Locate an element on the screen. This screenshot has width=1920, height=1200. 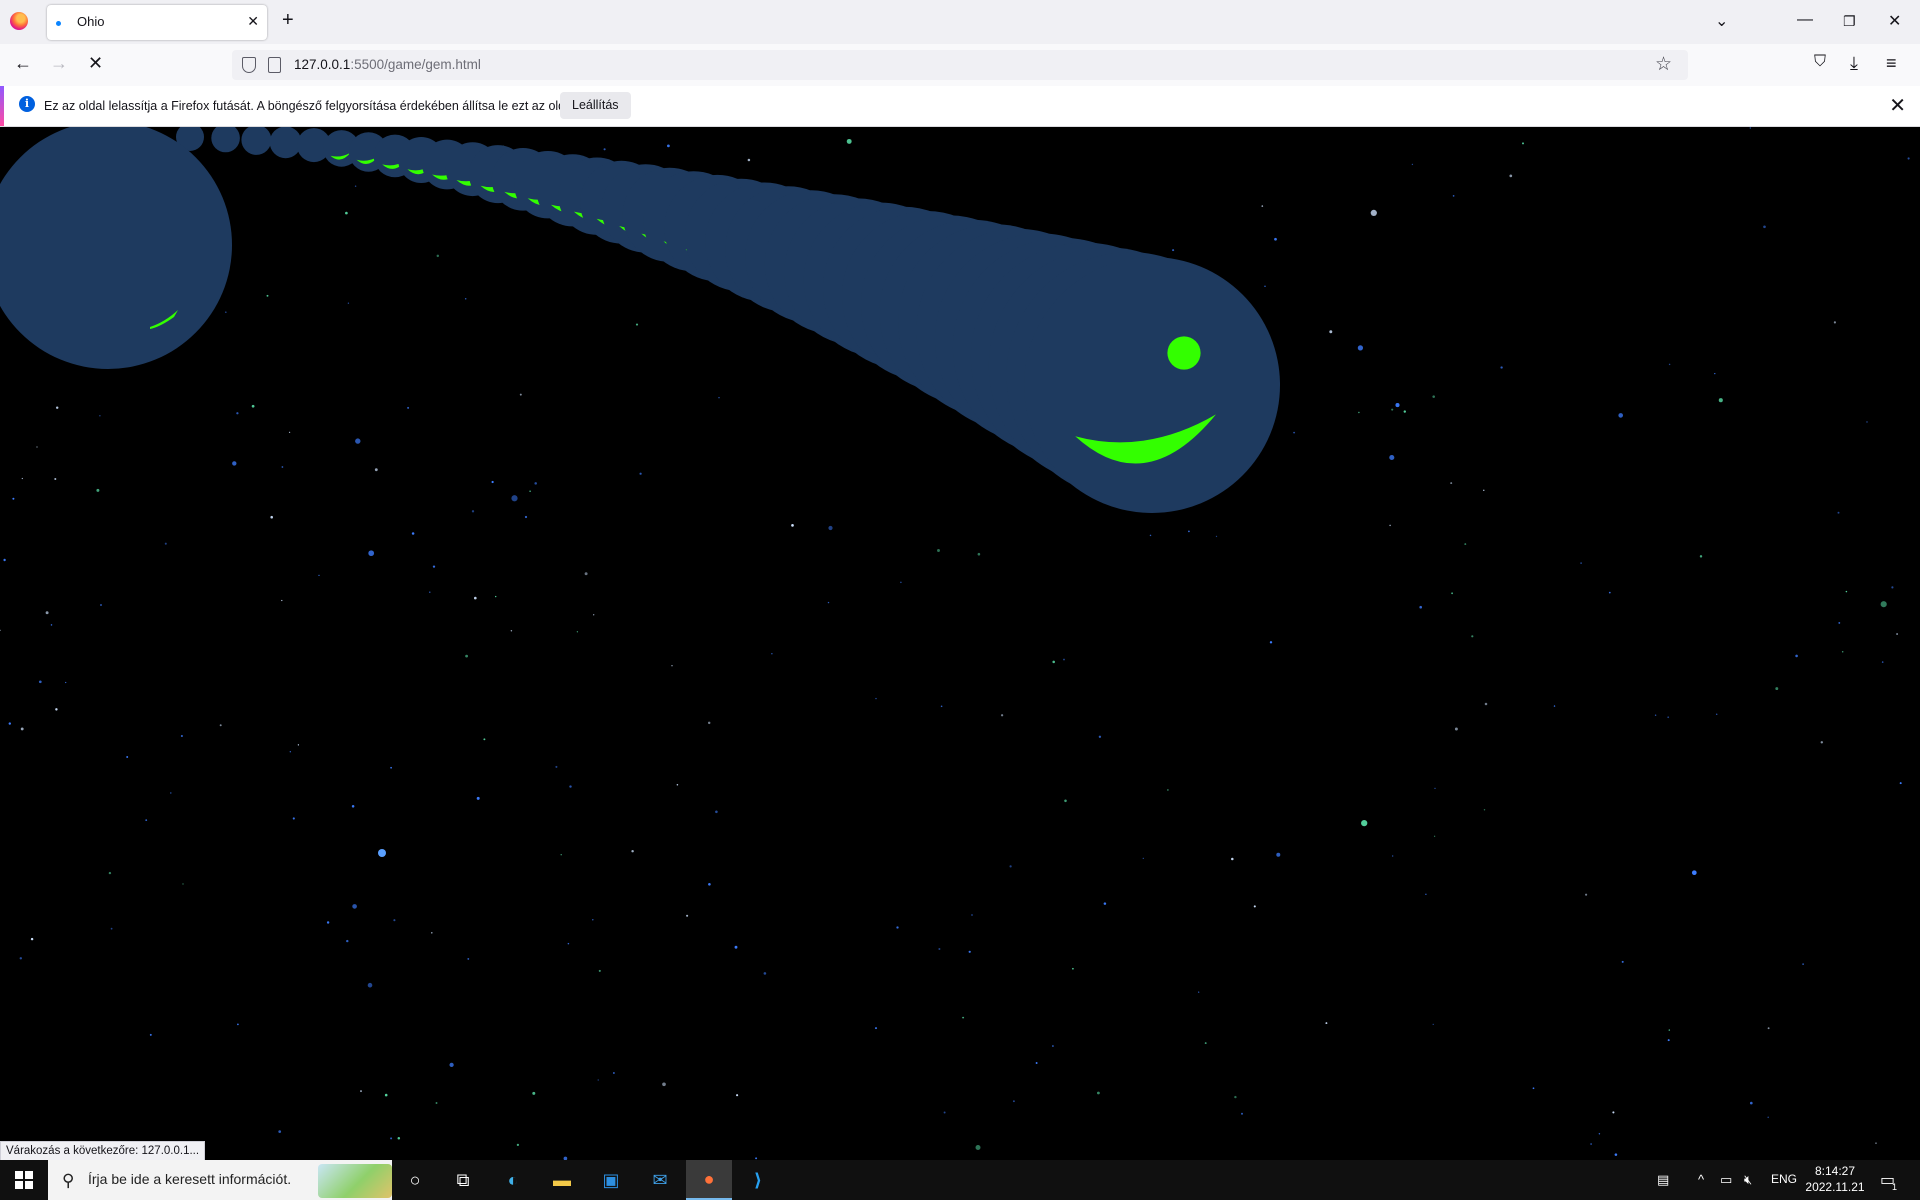
volume-muted-icon: 🔇︎ is located at coordinates (1748, 1180).